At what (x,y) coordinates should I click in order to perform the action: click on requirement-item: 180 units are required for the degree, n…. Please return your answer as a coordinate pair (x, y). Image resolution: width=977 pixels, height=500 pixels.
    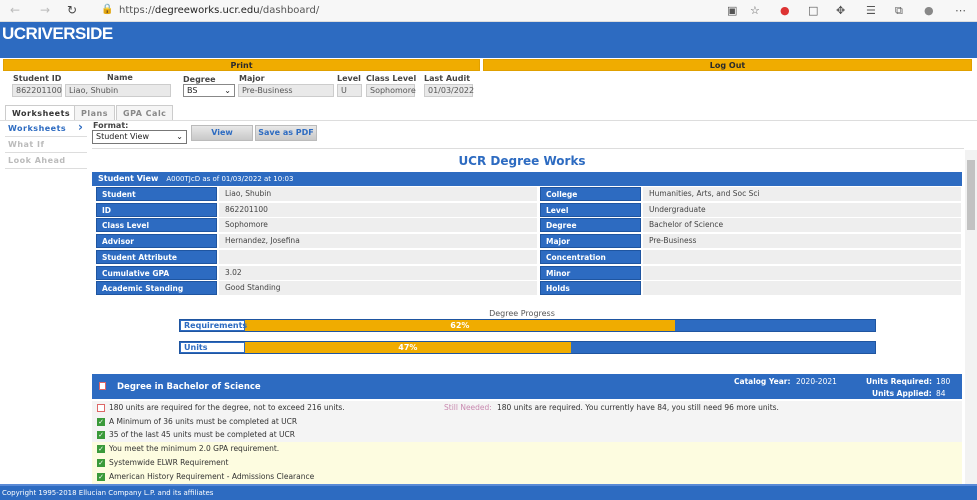
    Looking at the image, I should click on (527, 408).